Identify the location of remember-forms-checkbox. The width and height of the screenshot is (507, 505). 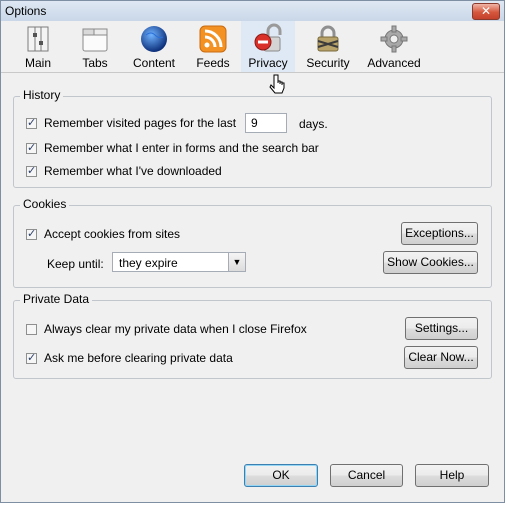
(31, 147).